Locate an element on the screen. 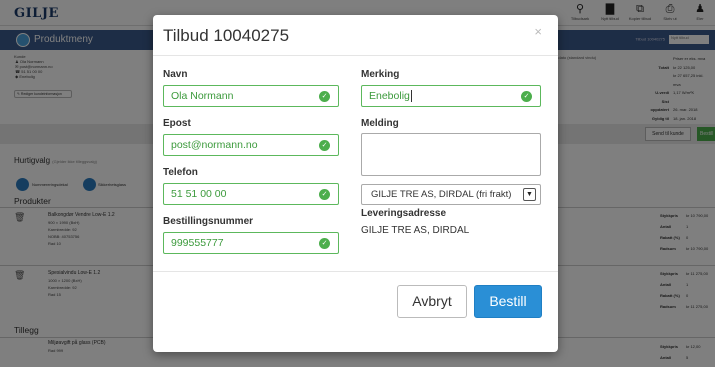  submit-order-button: Bestill is located at coordinates (508, 301).